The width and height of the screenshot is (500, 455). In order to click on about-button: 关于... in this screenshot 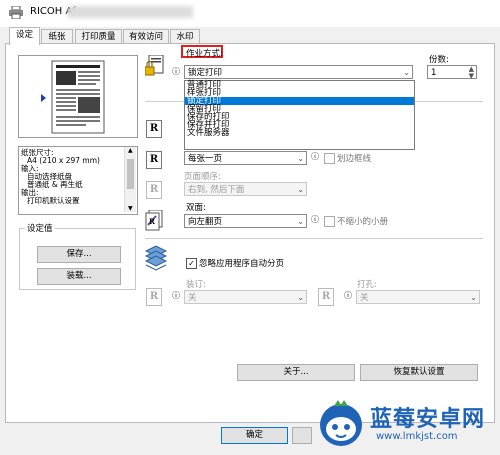, I will do `click(296, 372)`.